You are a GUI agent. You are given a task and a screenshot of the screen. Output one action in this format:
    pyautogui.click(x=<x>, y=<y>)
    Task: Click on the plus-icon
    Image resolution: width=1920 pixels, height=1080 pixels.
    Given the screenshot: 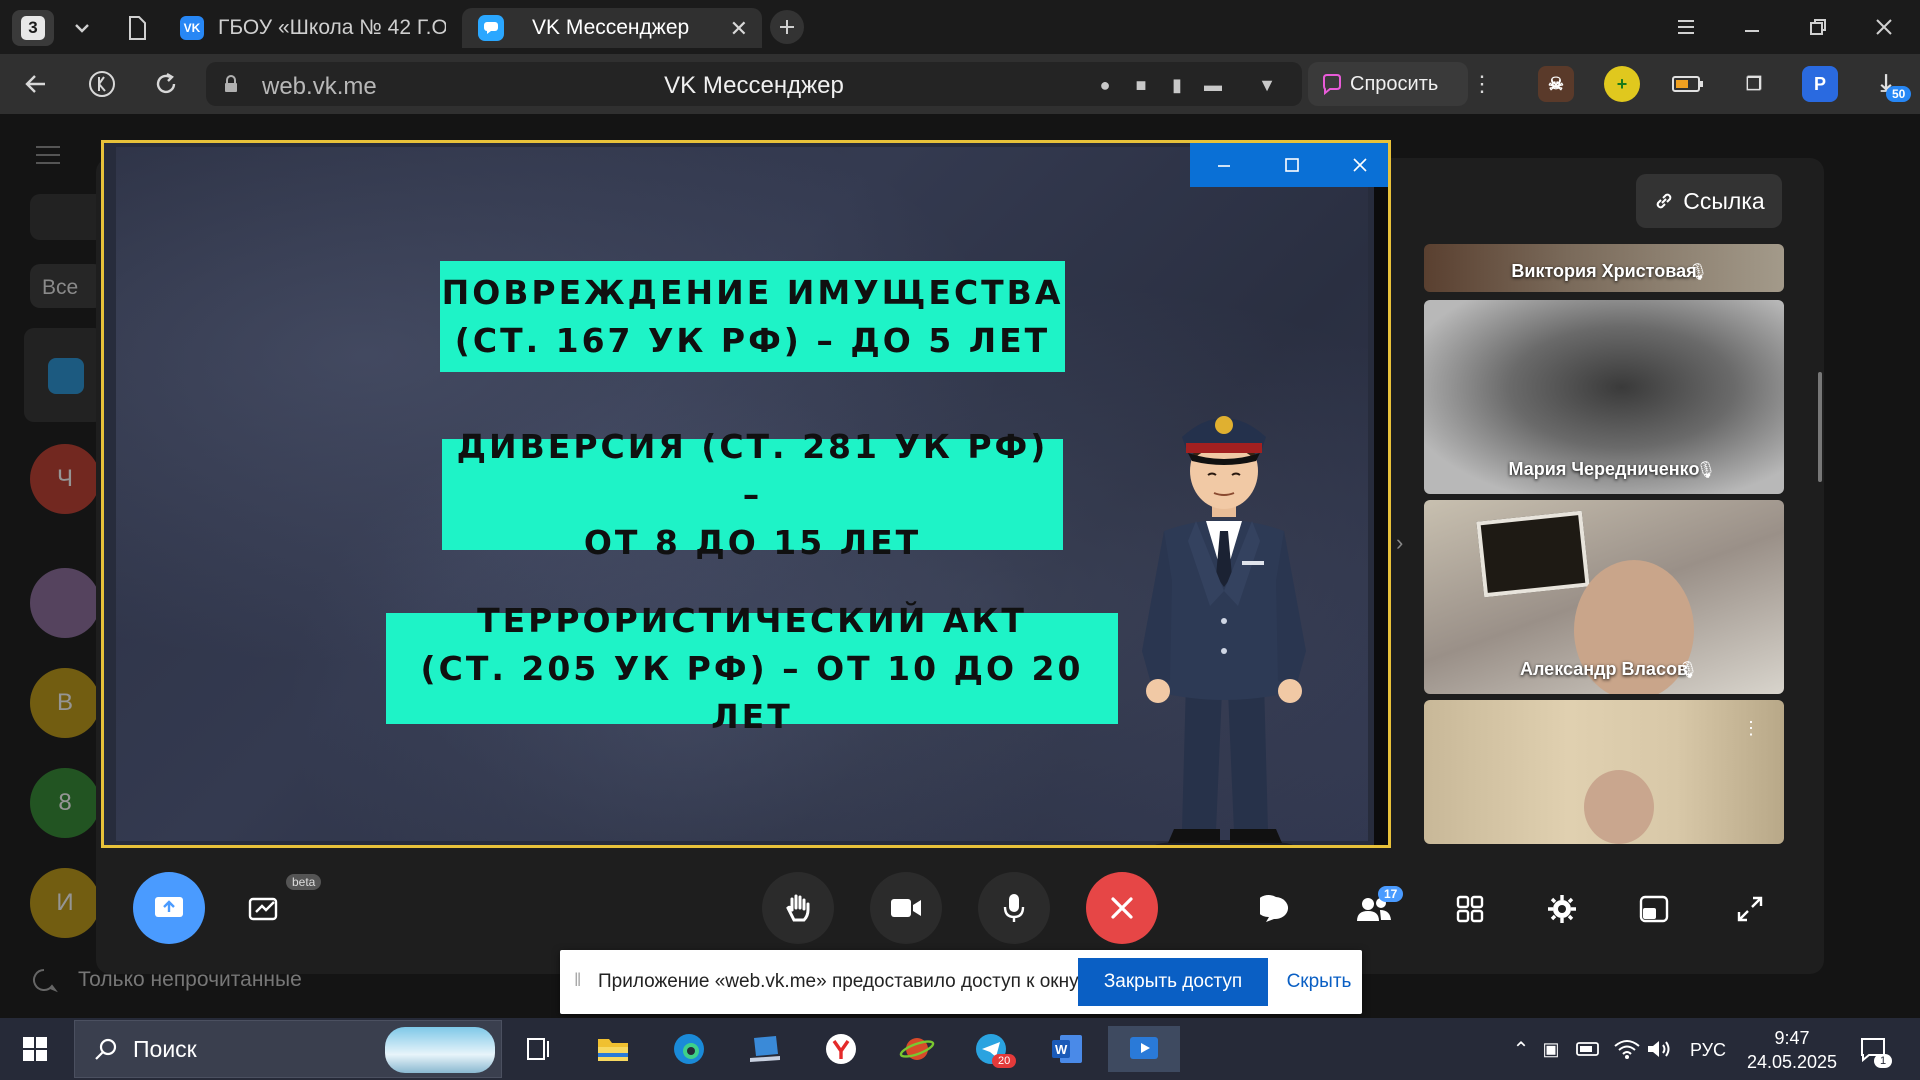 What is the action you would take?
    pyautogui.click(x=787, y=27)
    